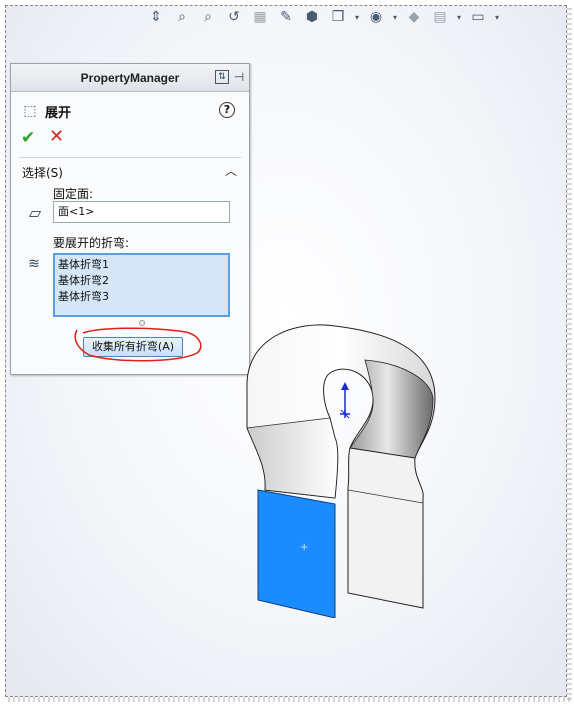 Image resolution: width=574 pixels, height=704 pixels. Describe the element at coordinates (73, 194) in the screenshot. I see `fixed-face-label: 固定面:` at that location.